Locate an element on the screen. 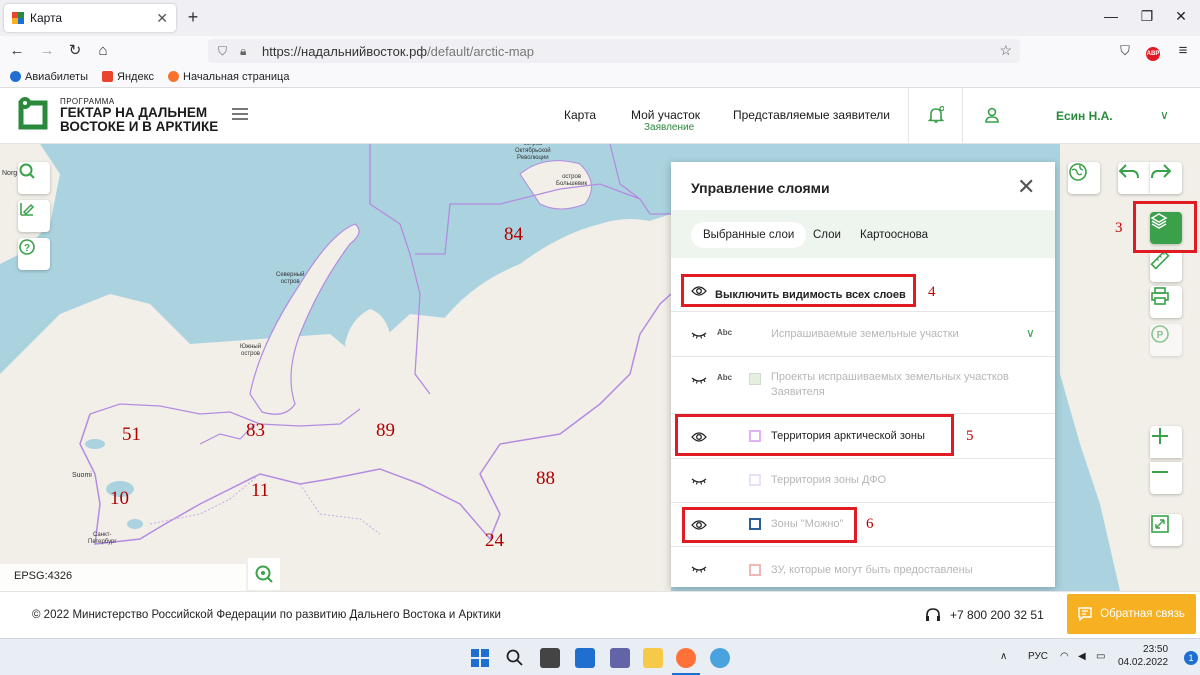 This screenshot has width=1200, height=675. layer-row: Abc Испрашиваемые земельные участки ∨ is located at coordinates (863, 334).